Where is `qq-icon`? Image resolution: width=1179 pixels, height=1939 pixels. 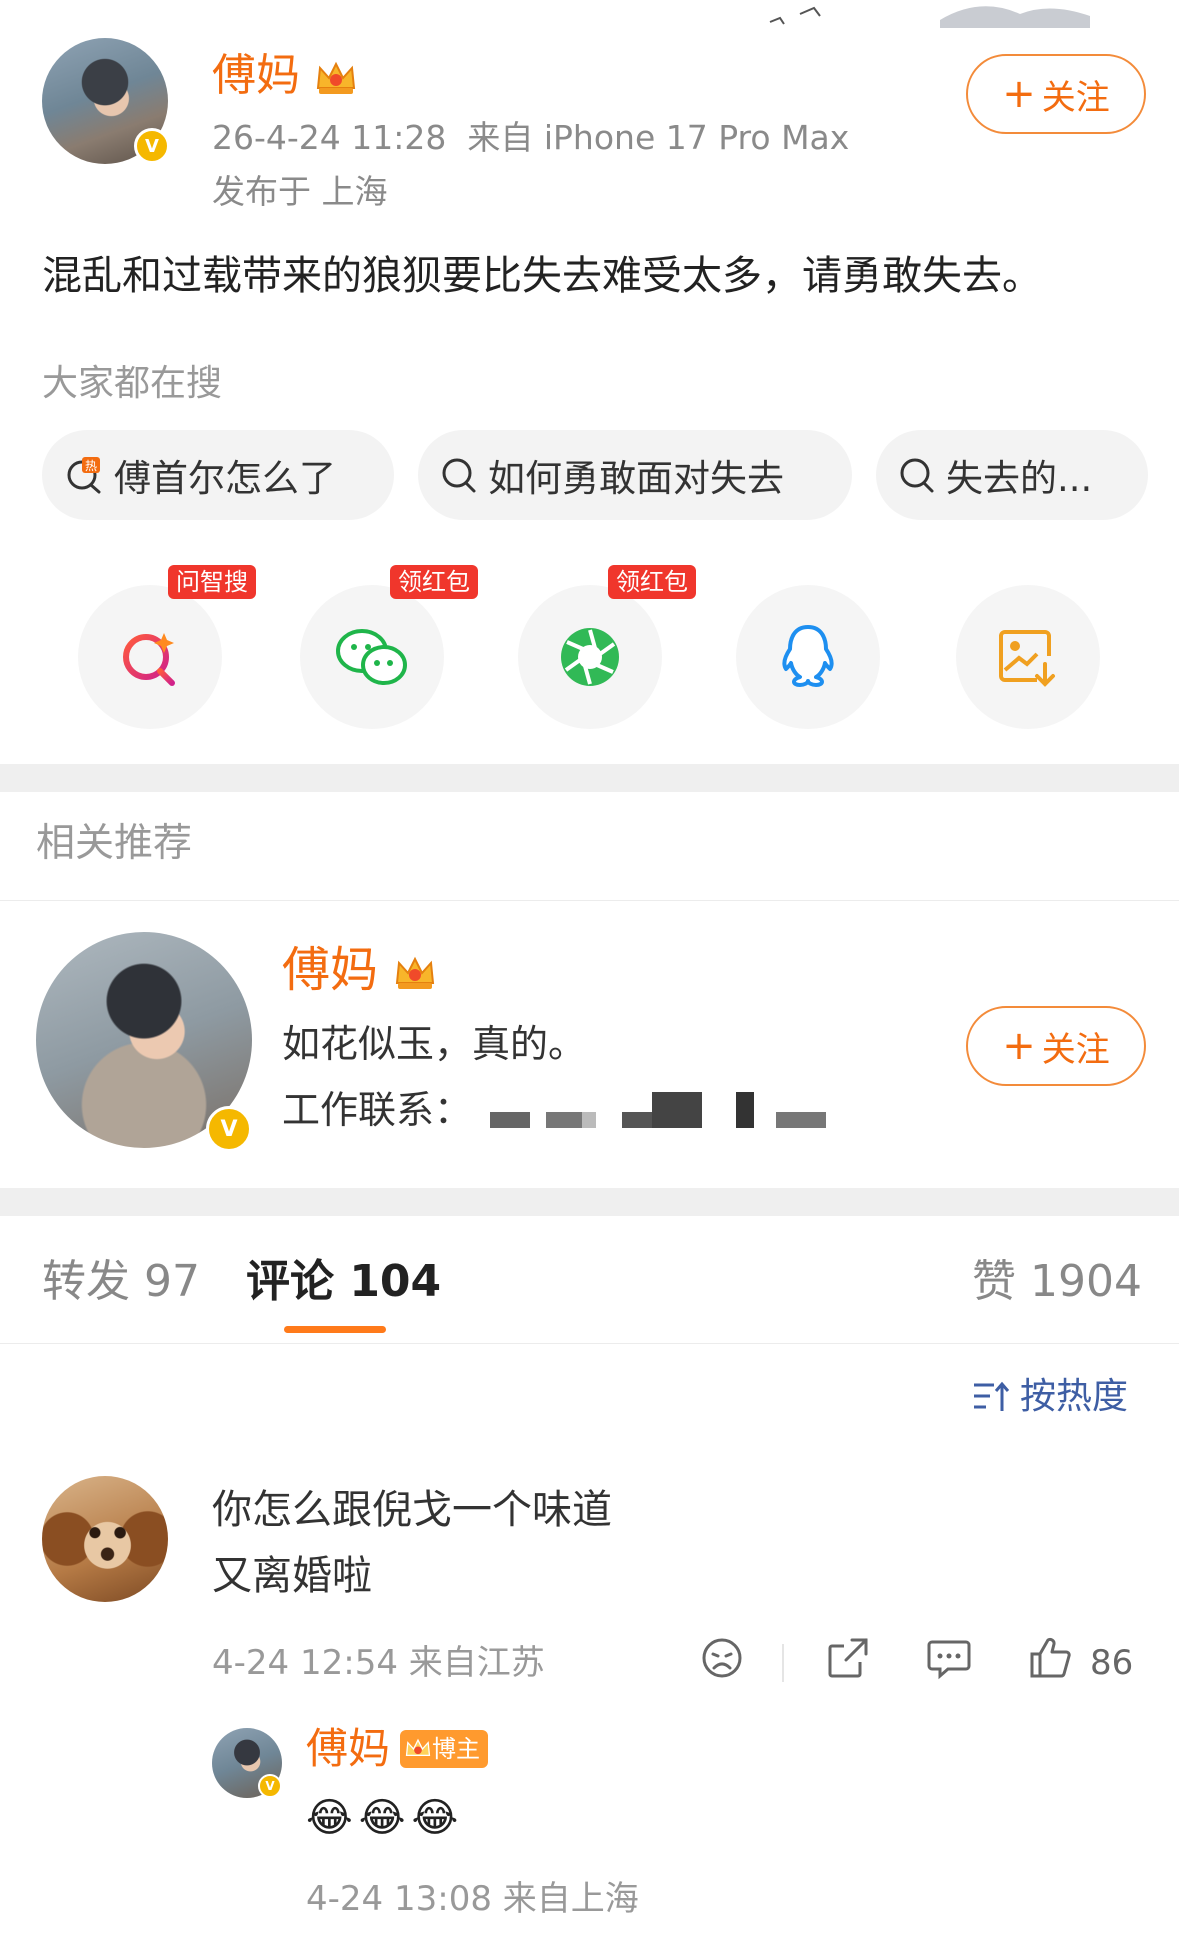
qq-icon is located at coordinates (808, 656).